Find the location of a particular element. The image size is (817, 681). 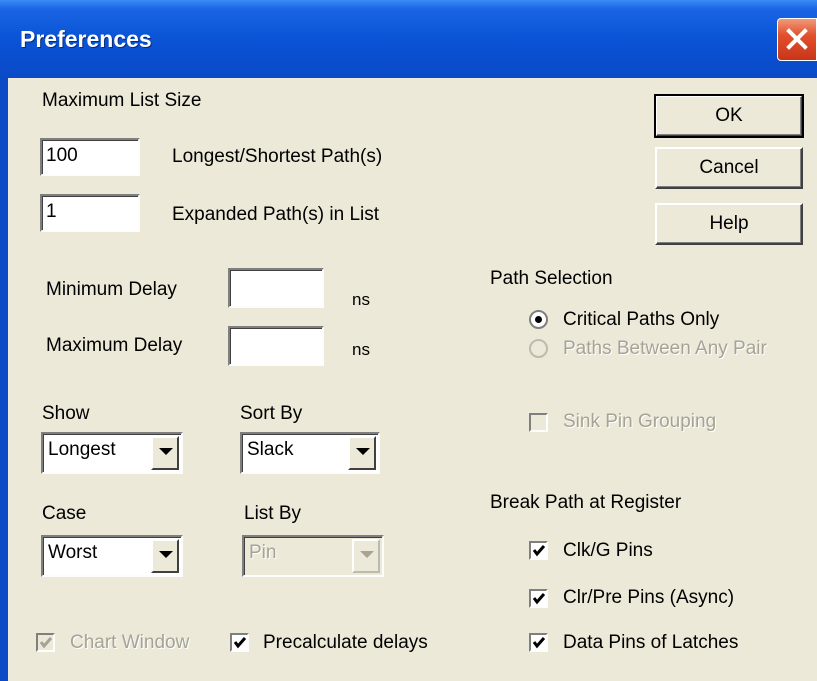

show-dropdown: Longest is located at coordinates (112, 453).